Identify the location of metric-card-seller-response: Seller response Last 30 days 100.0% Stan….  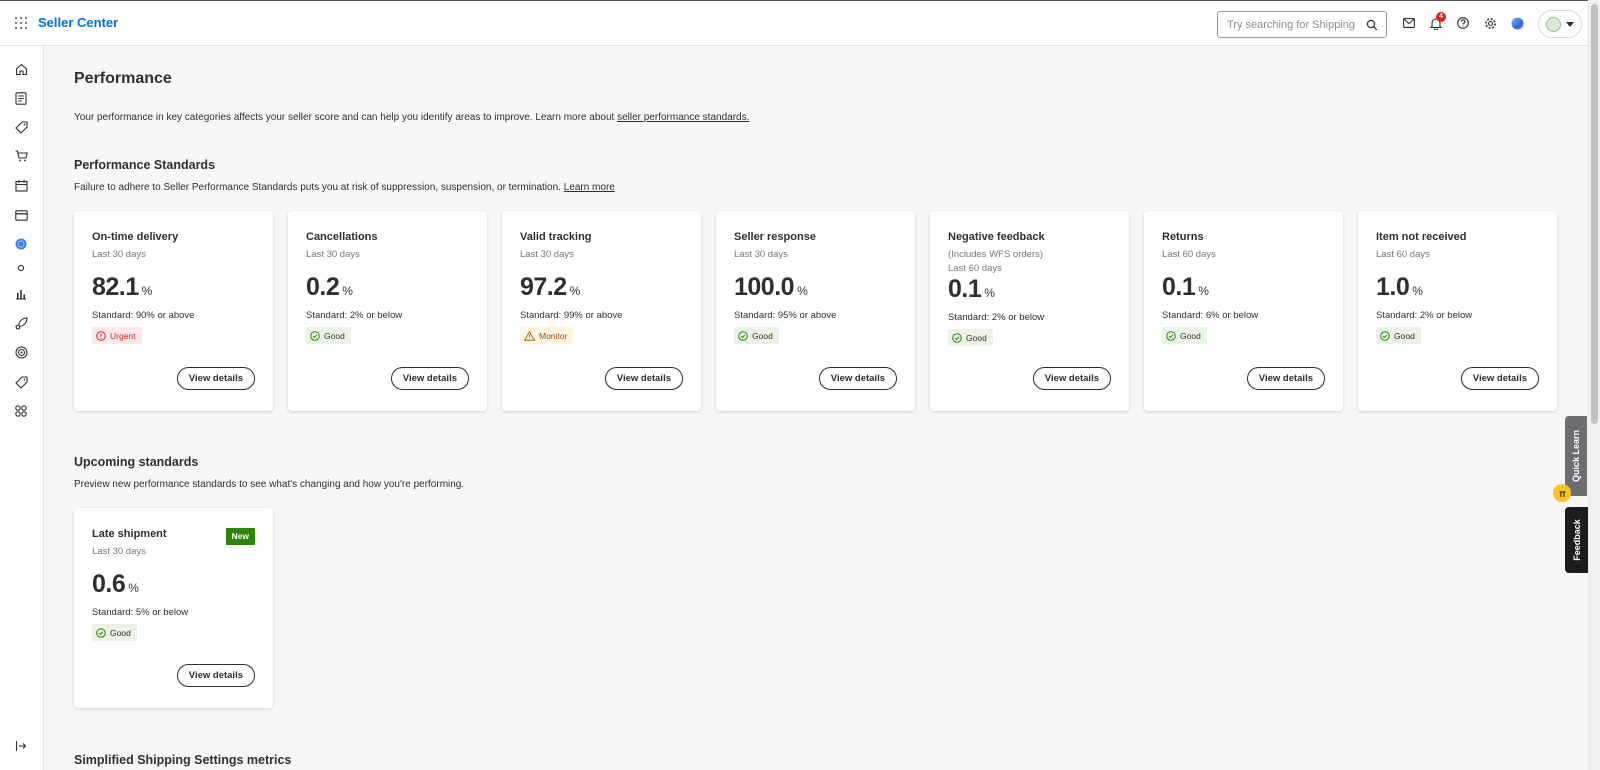
(815, 311).